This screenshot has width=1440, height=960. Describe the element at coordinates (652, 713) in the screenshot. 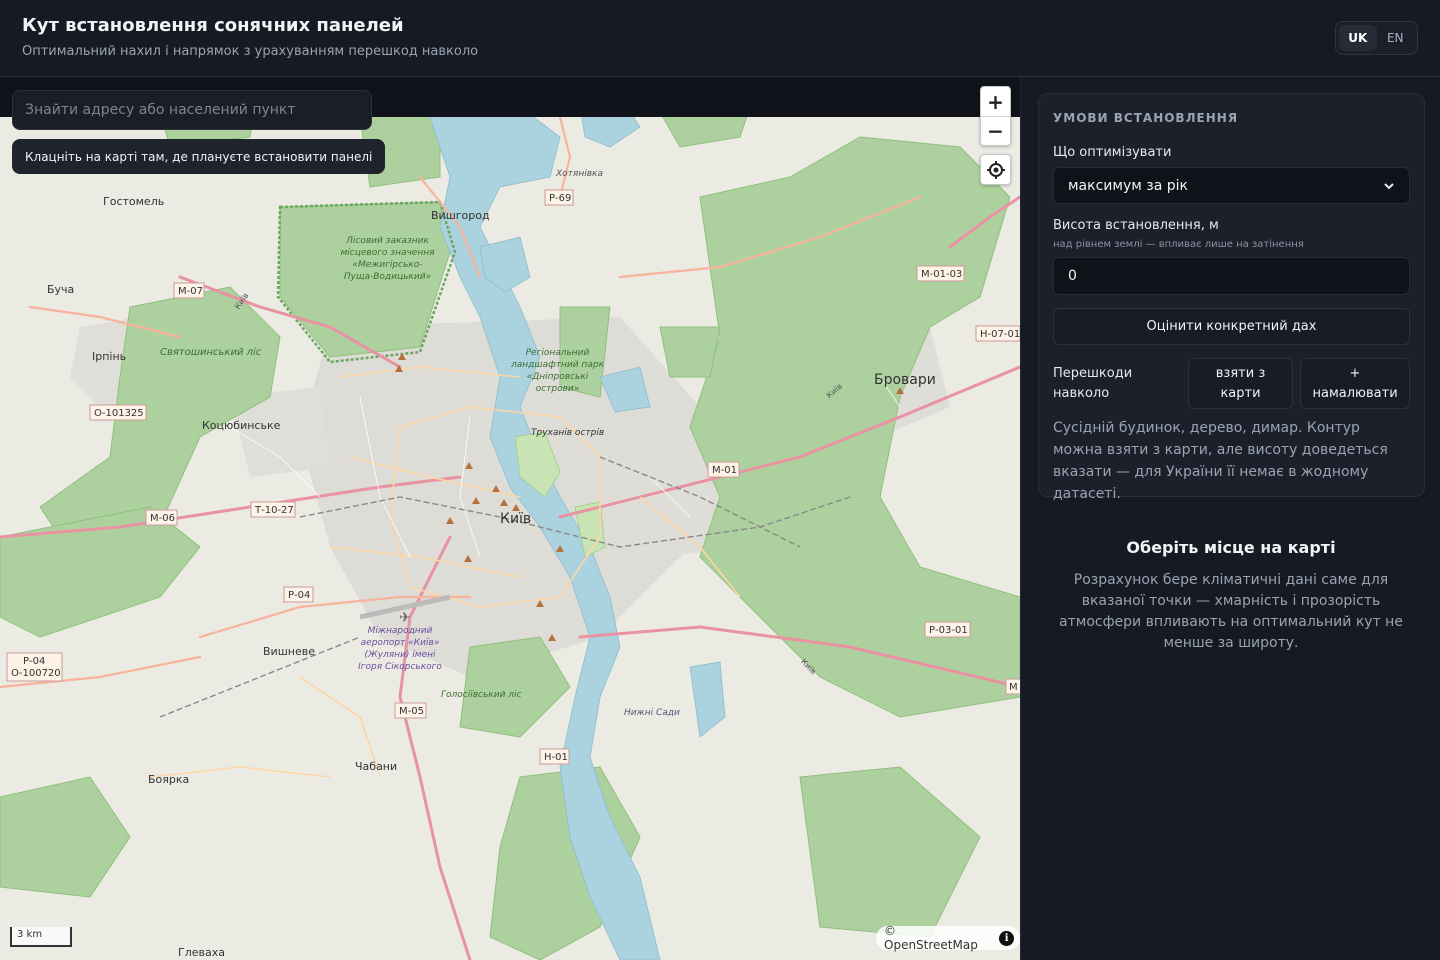

I see `place-nyzhni-sady: Нижні Сади` at that location.